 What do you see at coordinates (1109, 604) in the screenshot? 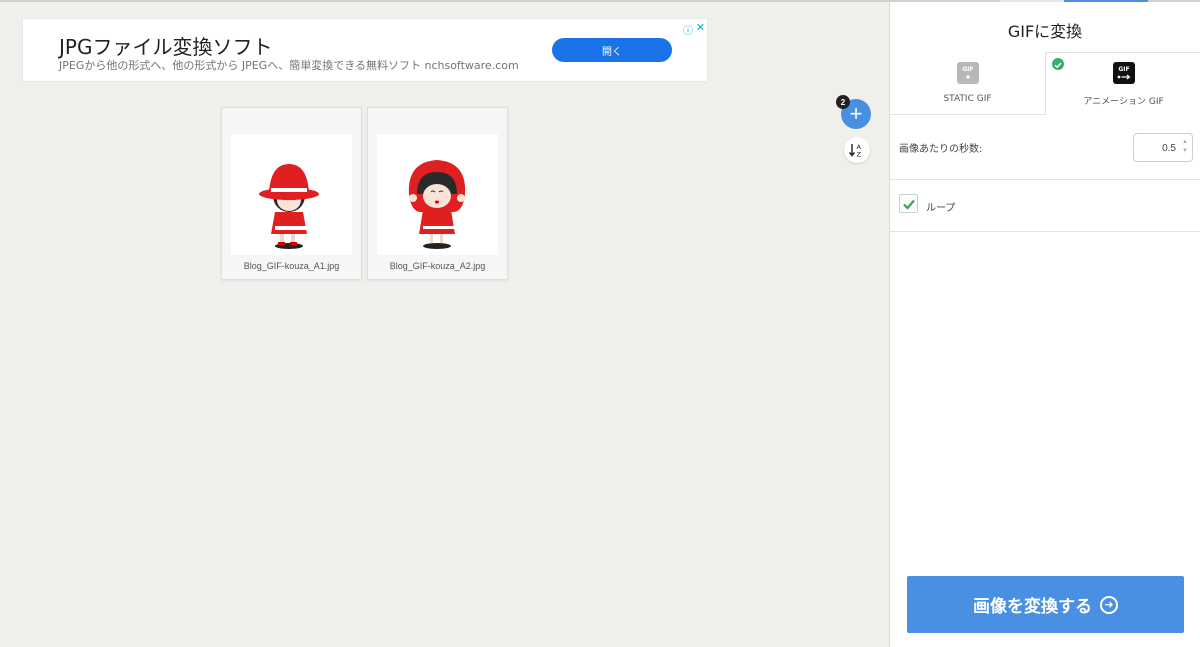
I see `arrow-right-circle-icon: ➜` at bounding box center [1109, 604].